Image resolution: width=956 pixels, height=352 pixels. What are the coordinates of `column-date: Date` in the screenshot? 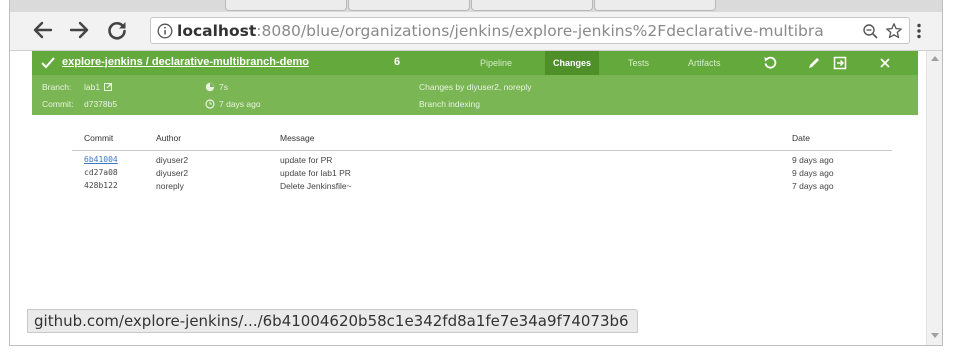 It's located at (801, 138).